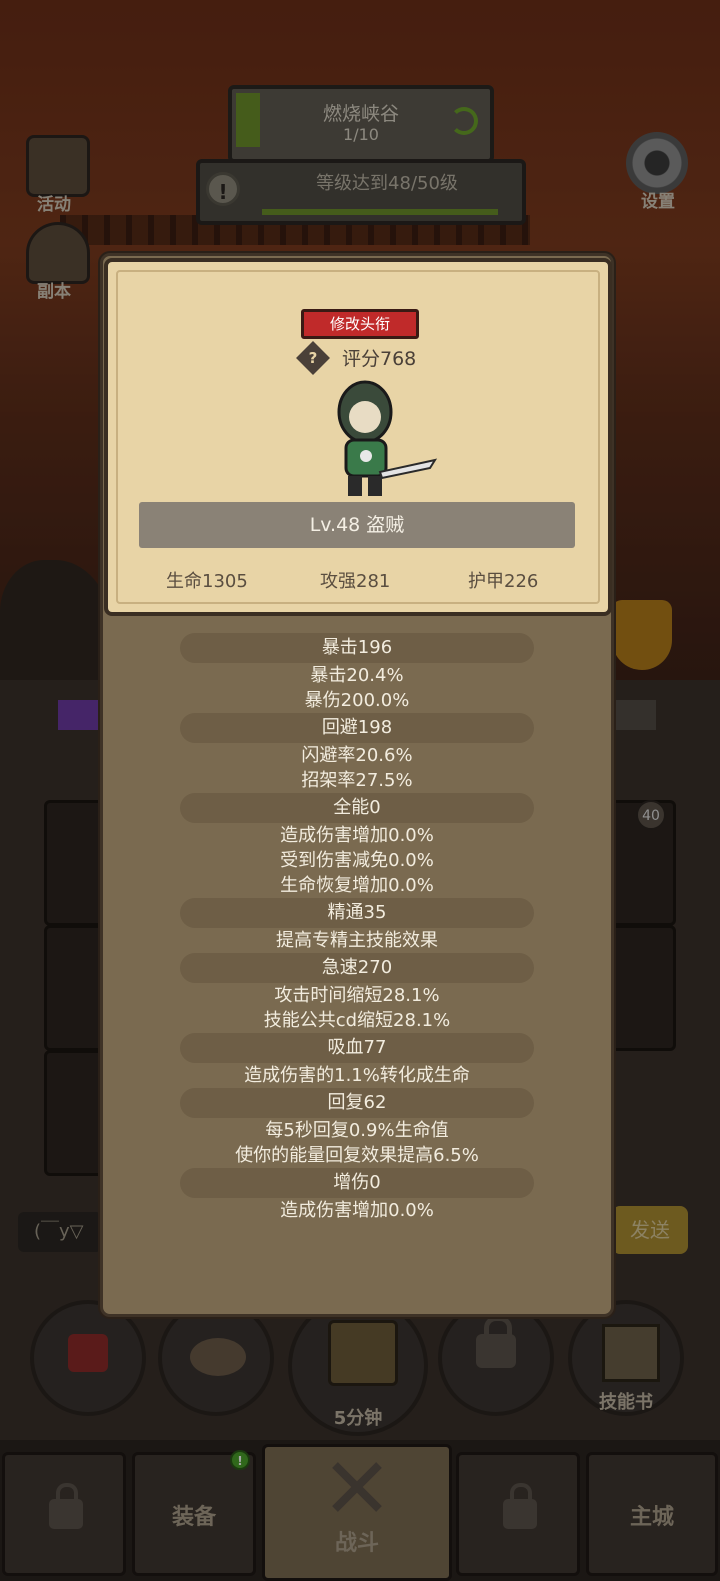  I want to click on stat-detail-line: 生命恢复增加0.0%, so click(357, 885).